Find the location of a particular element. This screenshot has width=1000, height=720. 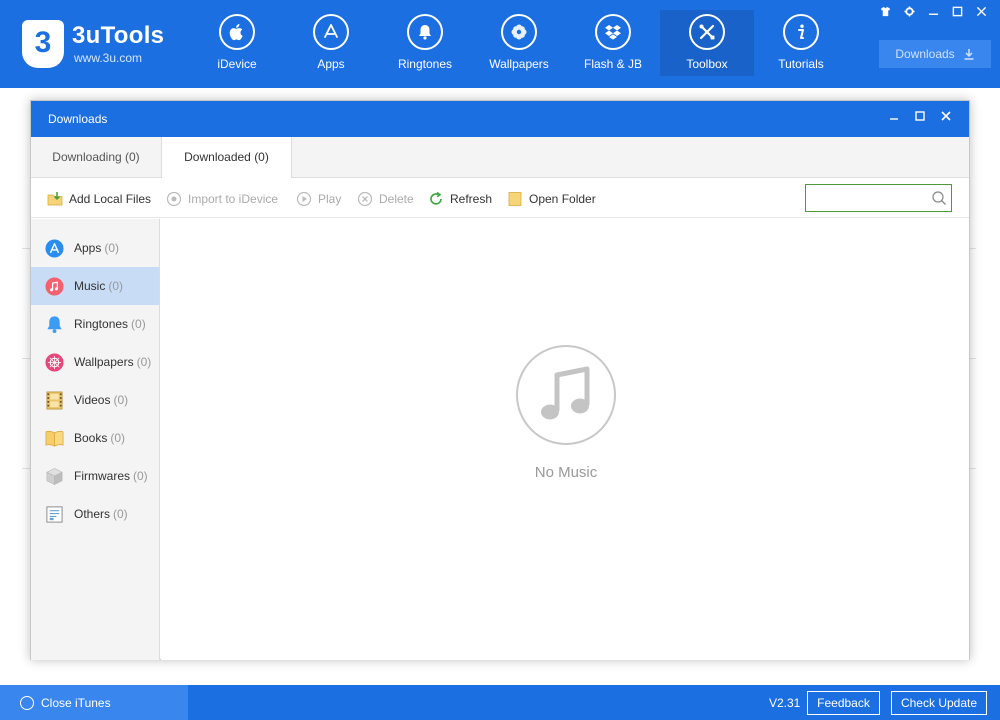

app-name: 3uTools is located at coordinates (118, 35).